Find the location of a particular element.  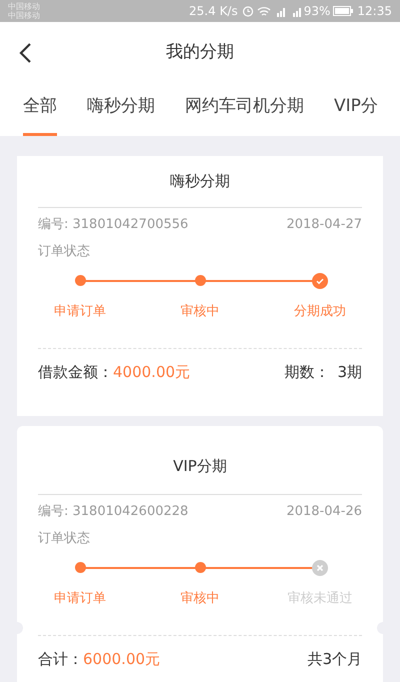

term-value: 3期 is located at coordinates (349, 373).